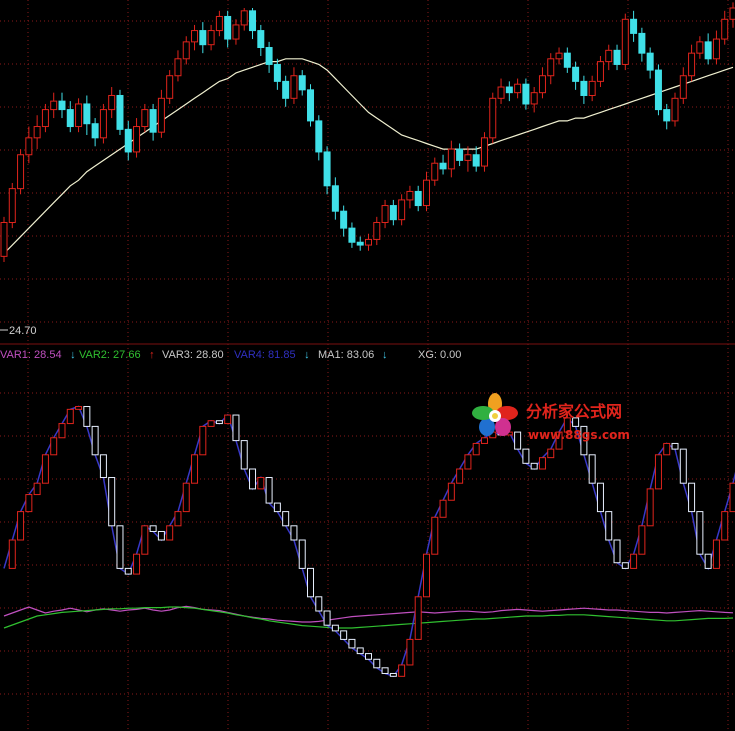  Describe the element at coordinates (346, 355) in the screenshot. I see `legend-label: MA1: 83.06` at that location.